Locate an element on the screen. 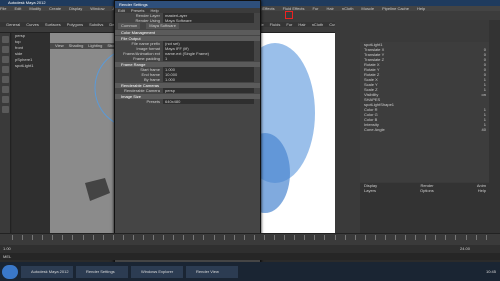 The image size is (500, 281). channel-value: 40 is located at coordinates (484, 129).